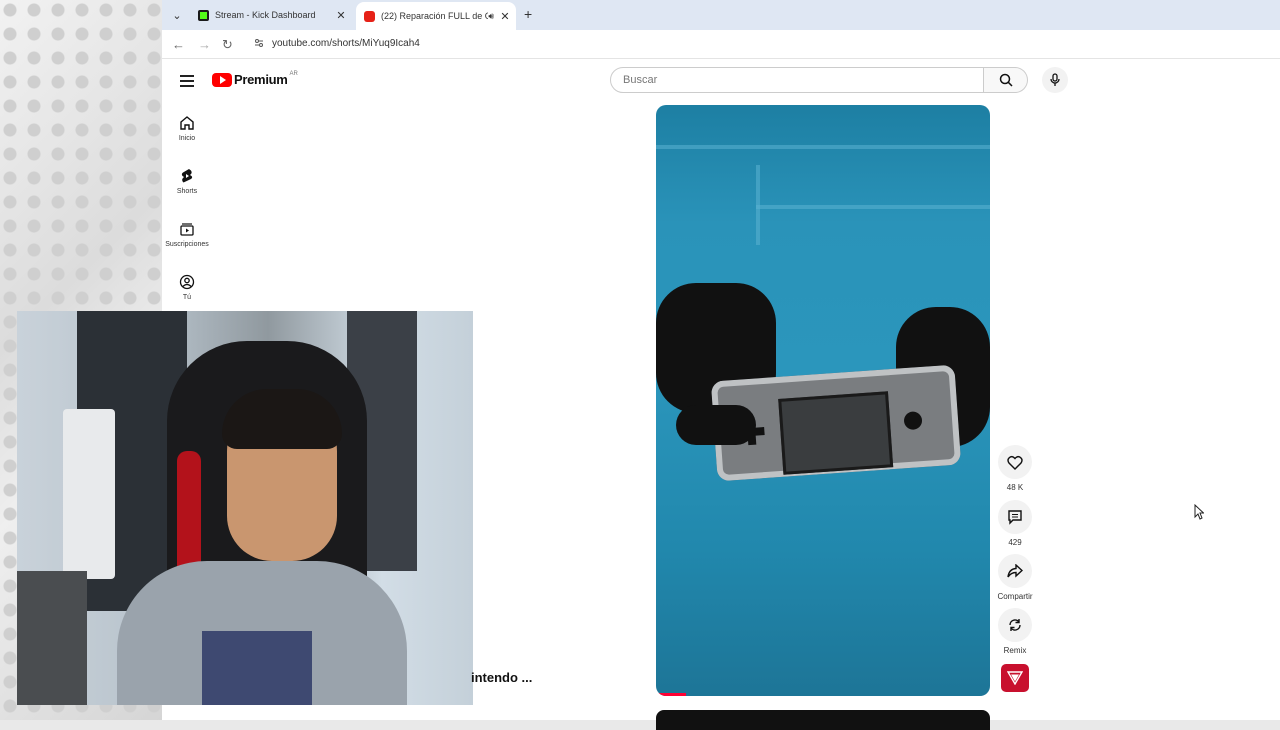 The height and width of the screenshot is (730, 1280). I want to click on back-icon: ←, so click(178, 44).